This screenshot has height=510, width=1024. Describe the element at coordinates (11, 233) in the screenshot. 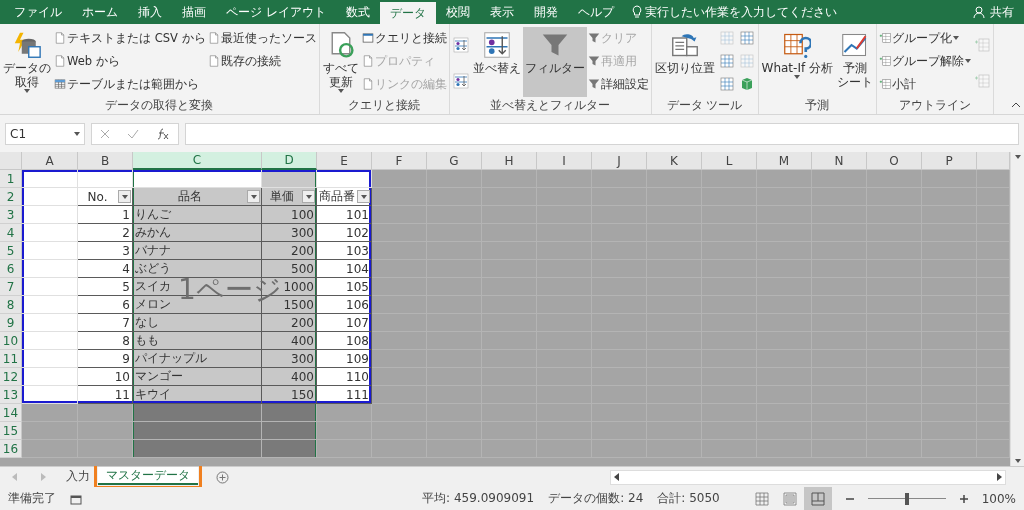

I see `row-header: 4` at that location.